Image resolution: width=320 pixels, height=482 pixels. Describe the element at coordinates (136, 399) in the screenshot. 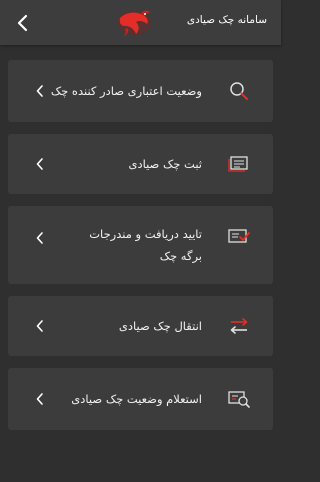

I see `menu-item-label: استعلام وضعیت چک صیادی` at that location.